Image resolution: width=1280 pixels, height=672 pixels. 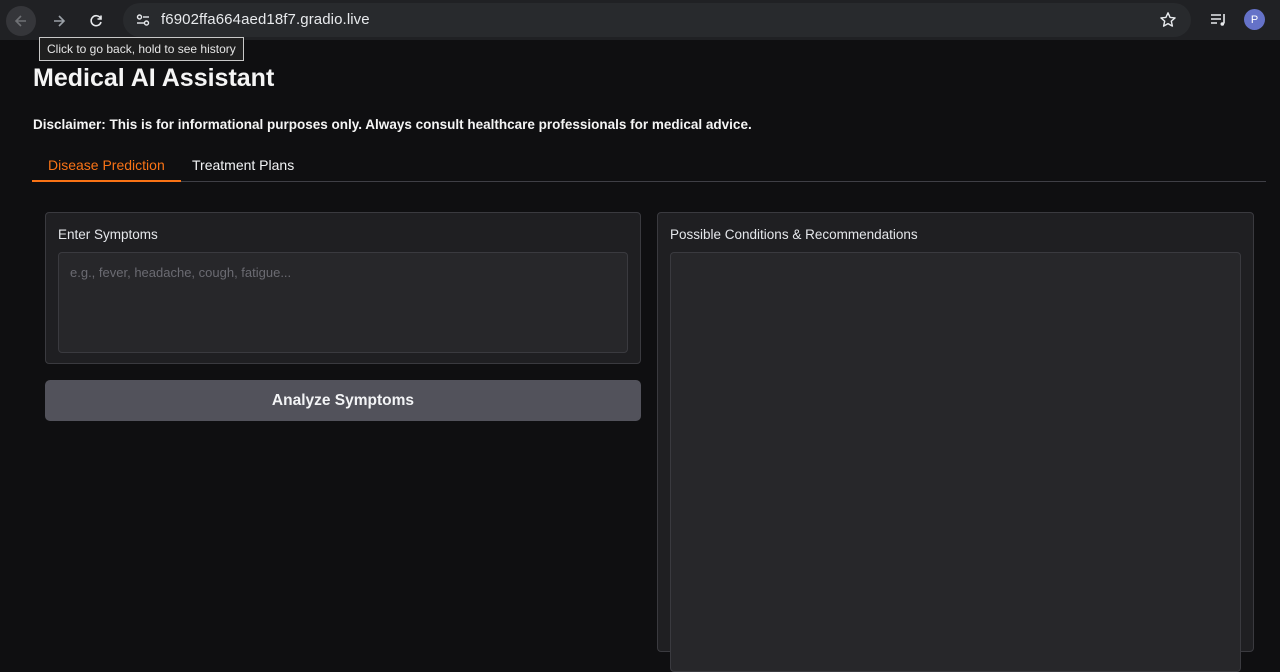 I want to click on back-tooltip: Click to go back, hold to see history, so click(x=141, y=49).